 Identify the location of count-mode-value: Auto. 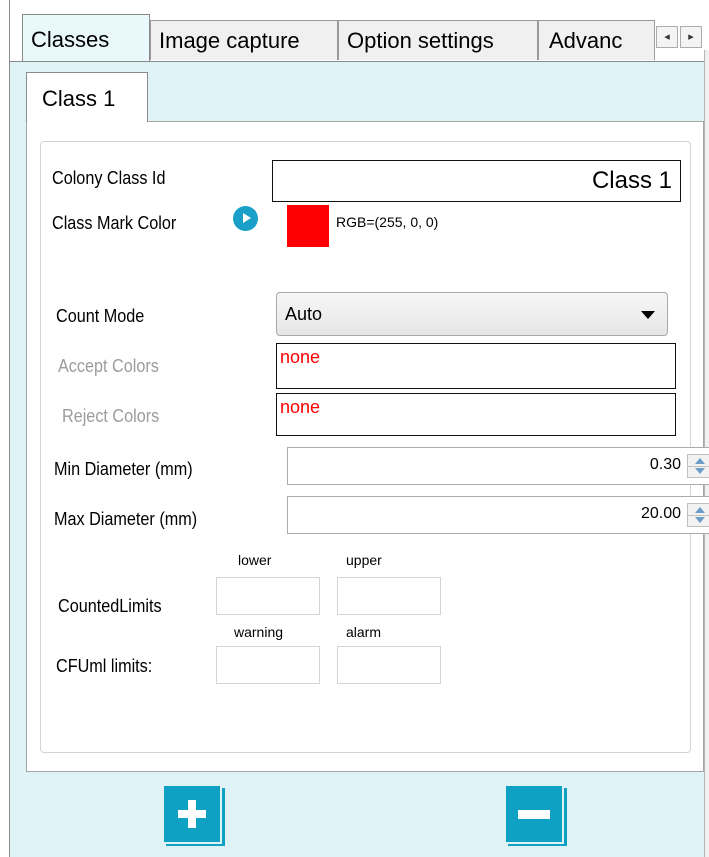
(304, 314).